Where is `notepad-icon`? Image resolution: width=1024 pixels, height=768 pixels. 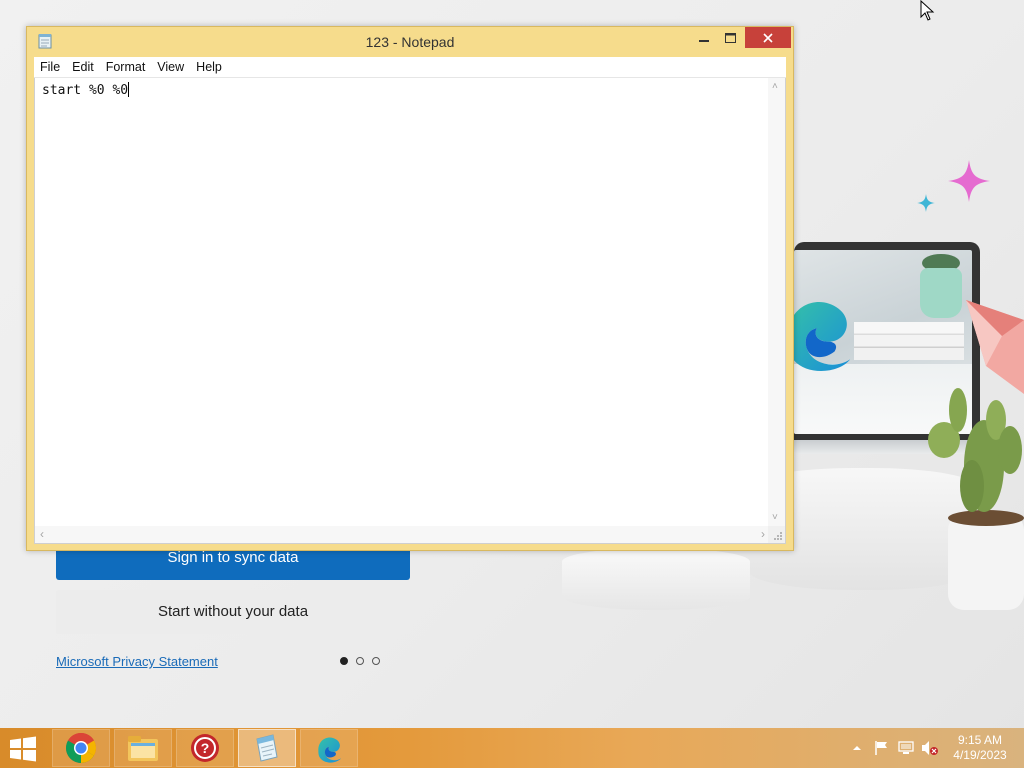
notepad-icon is located at coordinates (267, 748).